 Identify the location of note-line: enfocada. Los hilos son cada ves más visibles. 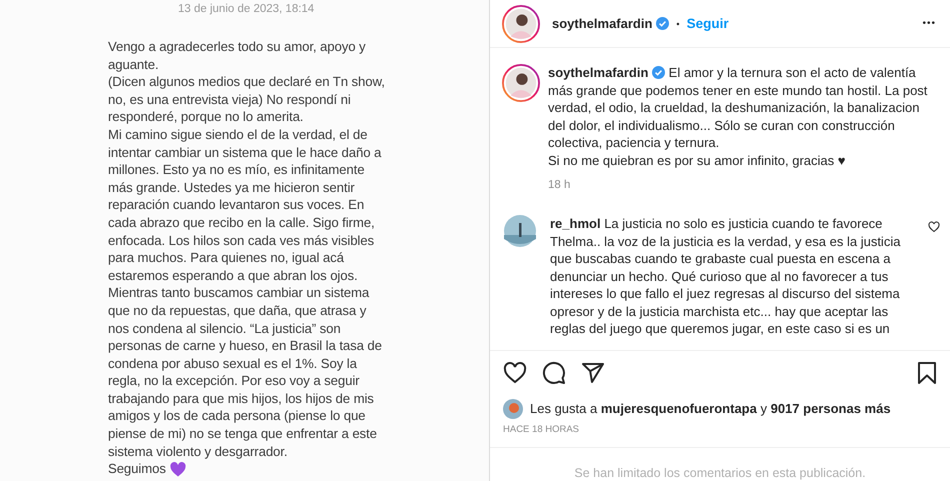
(241, 241).